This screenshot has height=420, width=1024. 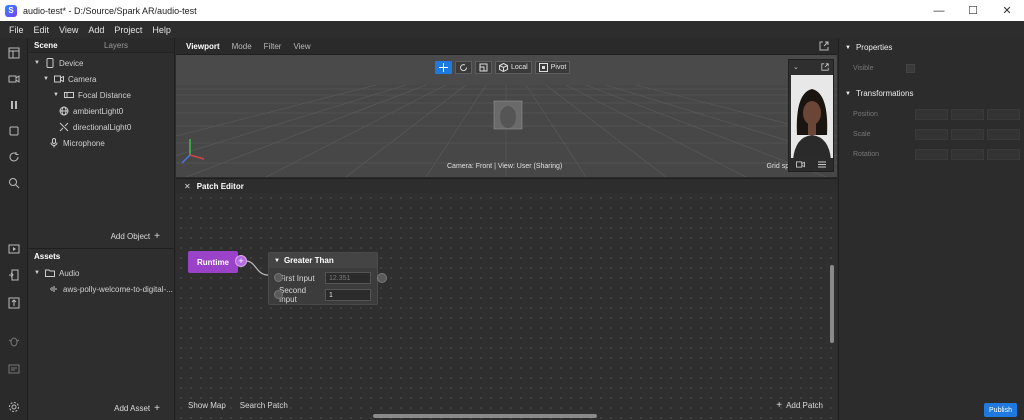 I want to click on minimize-button: —, so click(x=939, y=10).